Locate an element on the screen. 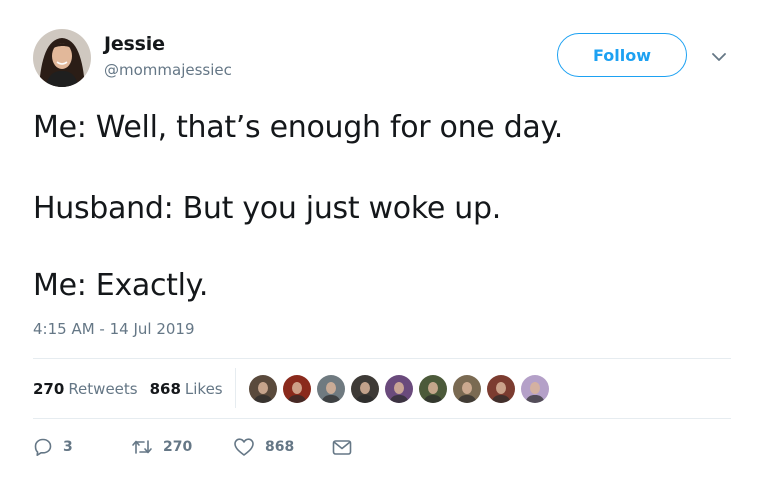 The image size is (764, 480). retweets-label: Retweets is located at coordinates (103, 389).